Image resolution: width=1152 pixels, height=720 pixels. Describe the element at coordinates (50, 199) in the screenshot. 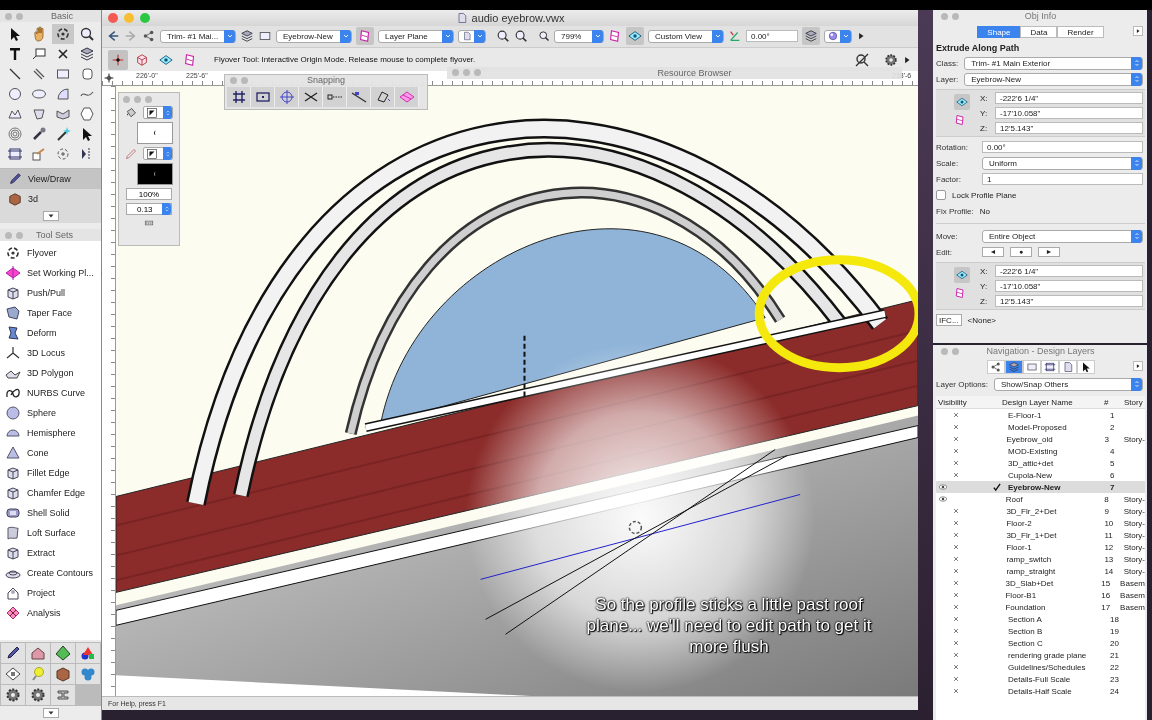

I see `workspace-item: 3d` at that location.